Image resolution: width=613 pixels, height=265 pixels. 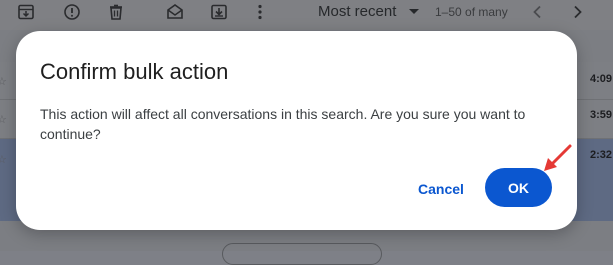 What do you see at coordinates (471, 12) in the screenshot?
I see `page-count: 1–50 of many` at bounding box center [471, 12].